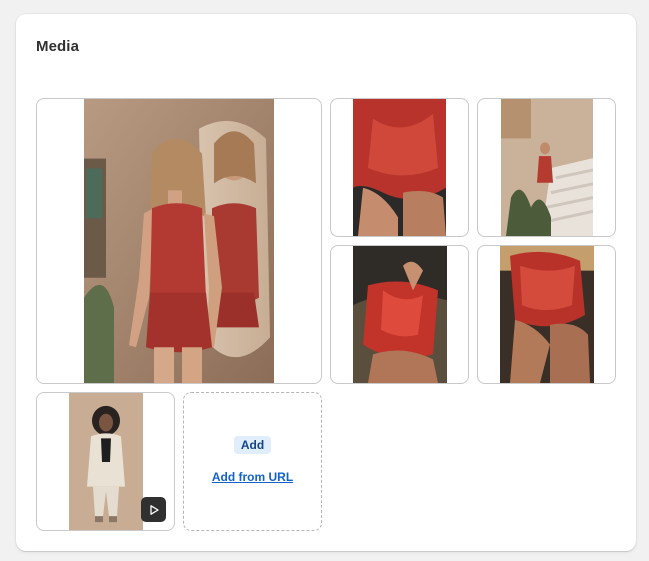  Describe the element at coordinates (58, 46) in the screenshot. I see `card-title: Media` at that location.